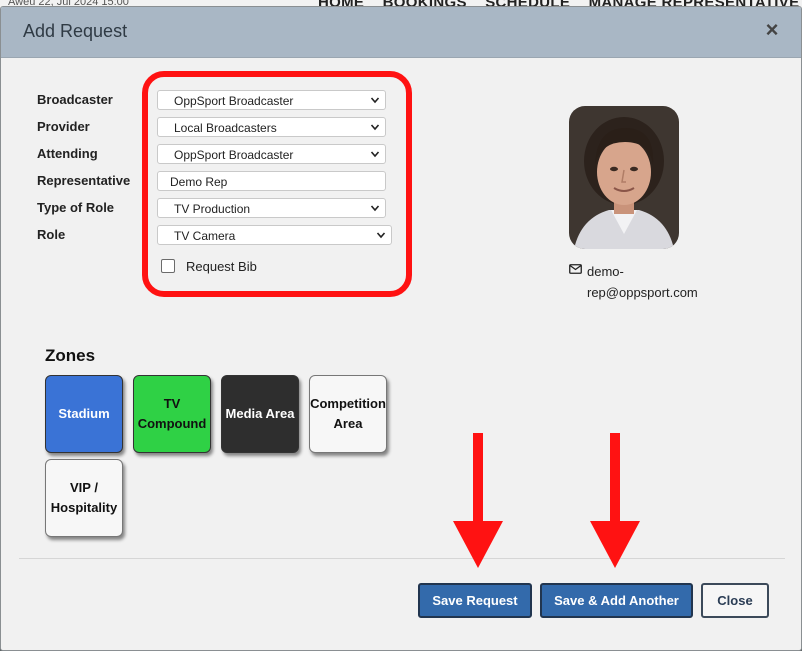  Describe the element at coordinates (84, 414) in the screenshot. I see `zone-stadium: Stadium` at that location.